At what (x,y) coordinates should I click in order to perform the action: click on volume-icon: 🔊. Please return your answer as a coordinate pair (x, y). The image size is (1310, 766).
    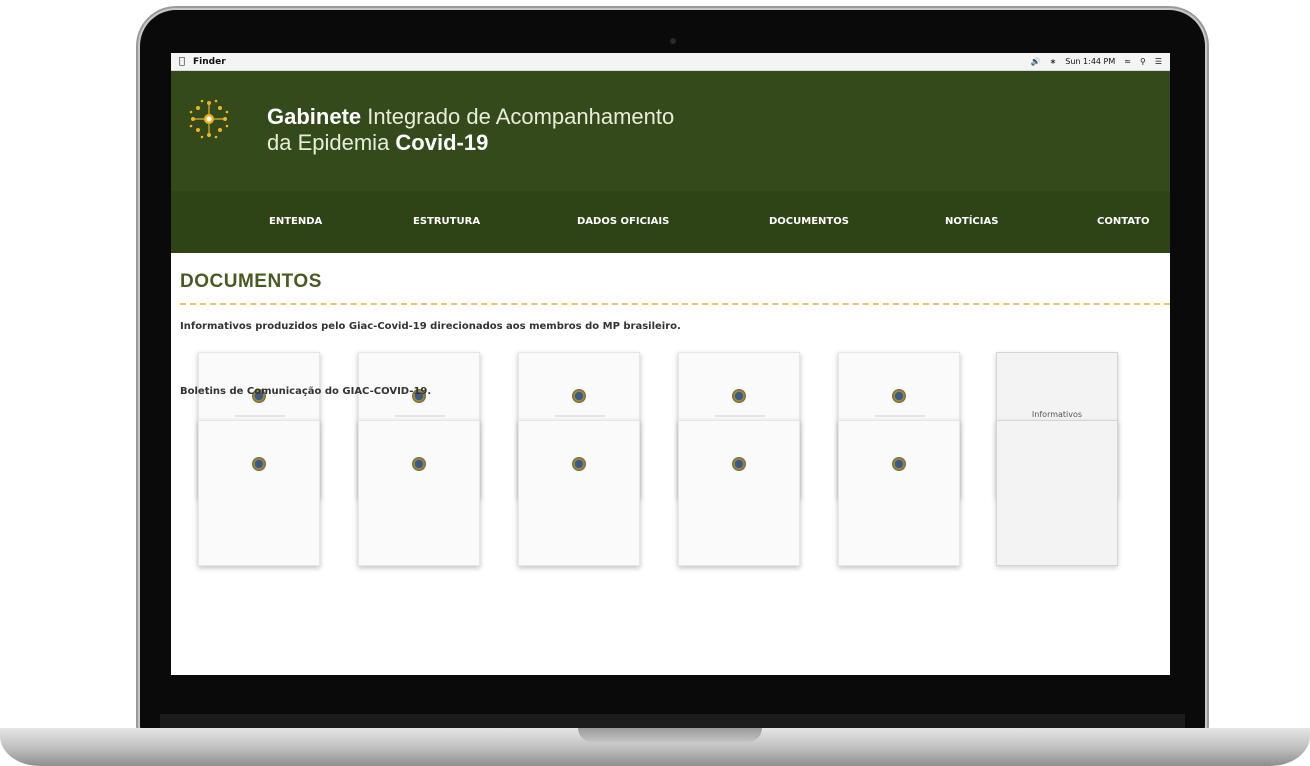
    Looking at the image, I should click on (1036, 61).